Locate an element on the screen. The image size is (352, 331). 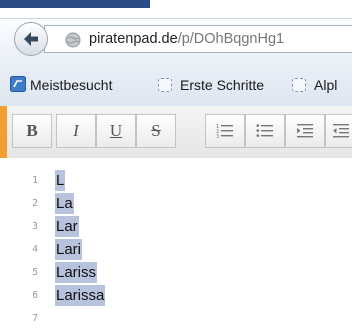
back-button is located at coordinates (31, 39).